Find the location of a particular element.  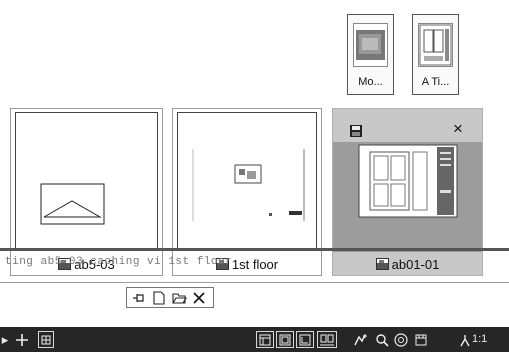

zoom-icon is located at coordinates (382, 339).